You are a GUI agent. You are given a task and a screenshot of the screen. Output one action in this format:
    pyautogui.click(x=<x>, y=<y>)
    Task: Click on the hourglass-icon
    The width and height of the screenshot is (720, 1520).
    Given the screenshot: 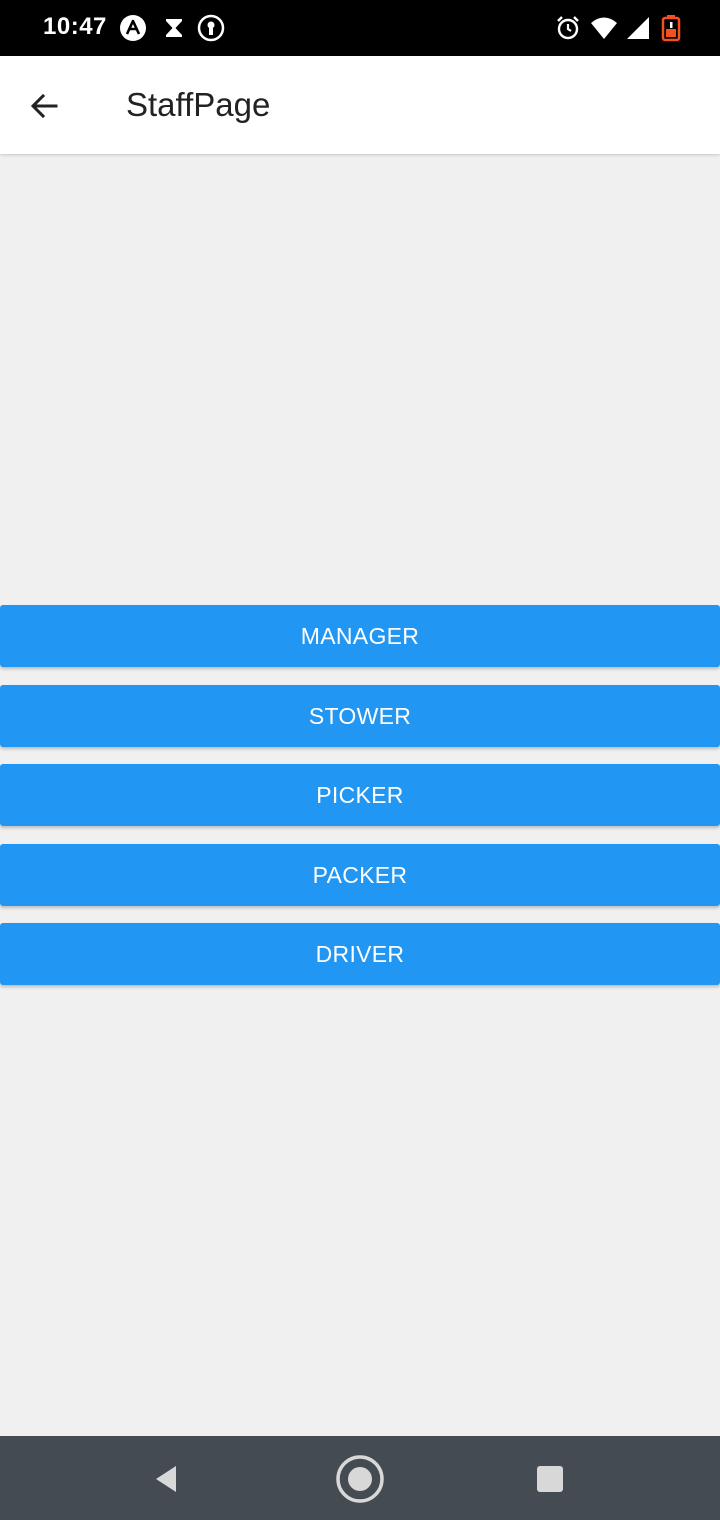 What is the action you would take?
    pyautogui.click(x=174, y=28)
    